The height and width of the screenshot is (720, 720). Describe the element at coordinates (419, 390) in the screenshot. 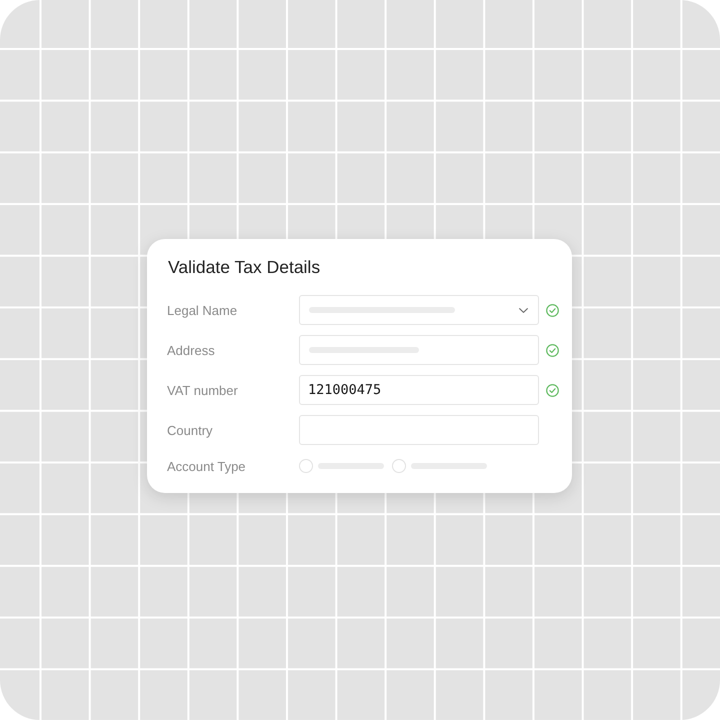

I see `text-field: 121000475` at that location.